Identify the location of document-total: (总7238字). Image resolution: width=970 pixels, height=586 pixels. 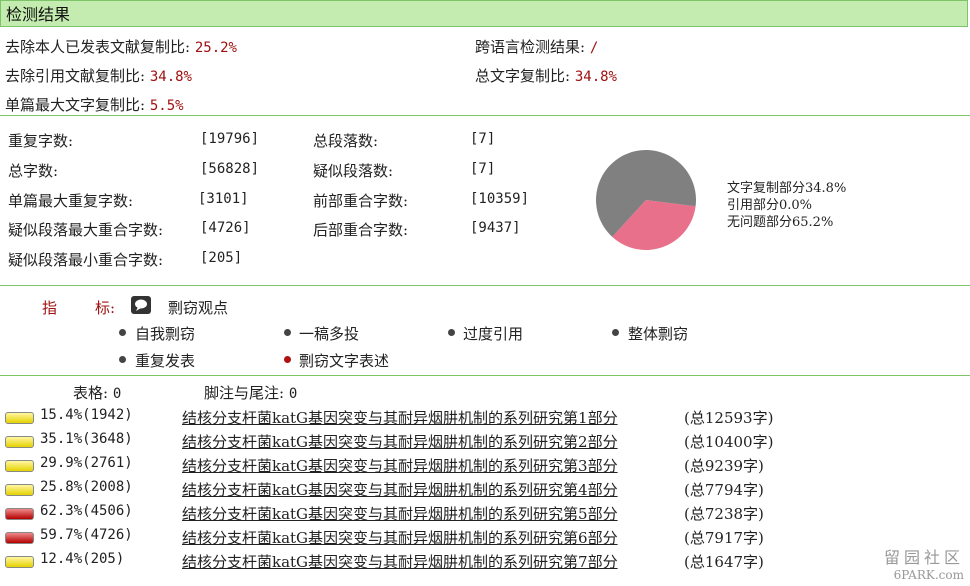
(724, 514).